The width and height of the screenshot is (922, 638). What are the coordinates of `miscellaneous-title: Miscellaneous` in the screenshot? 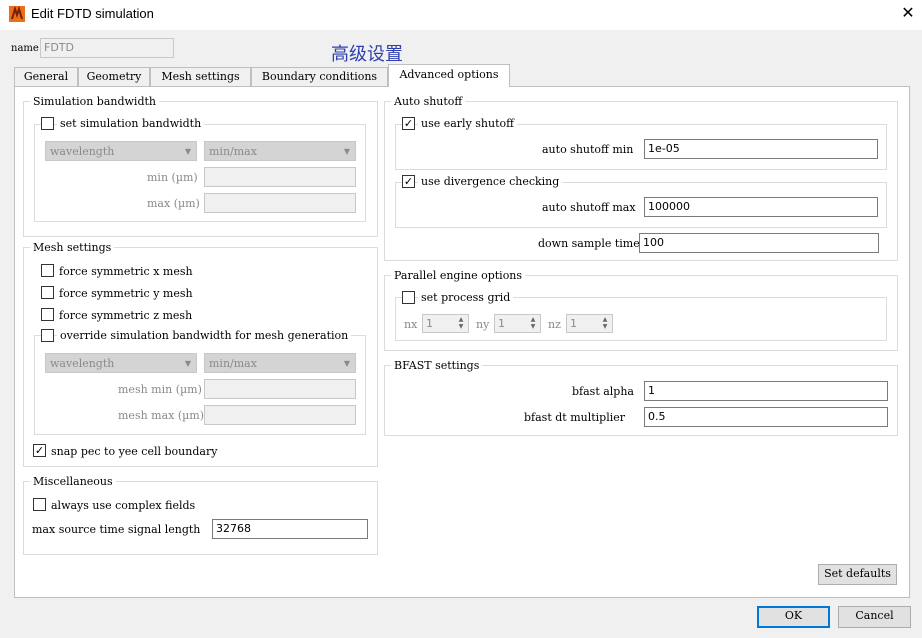 It's located at (73, 481).